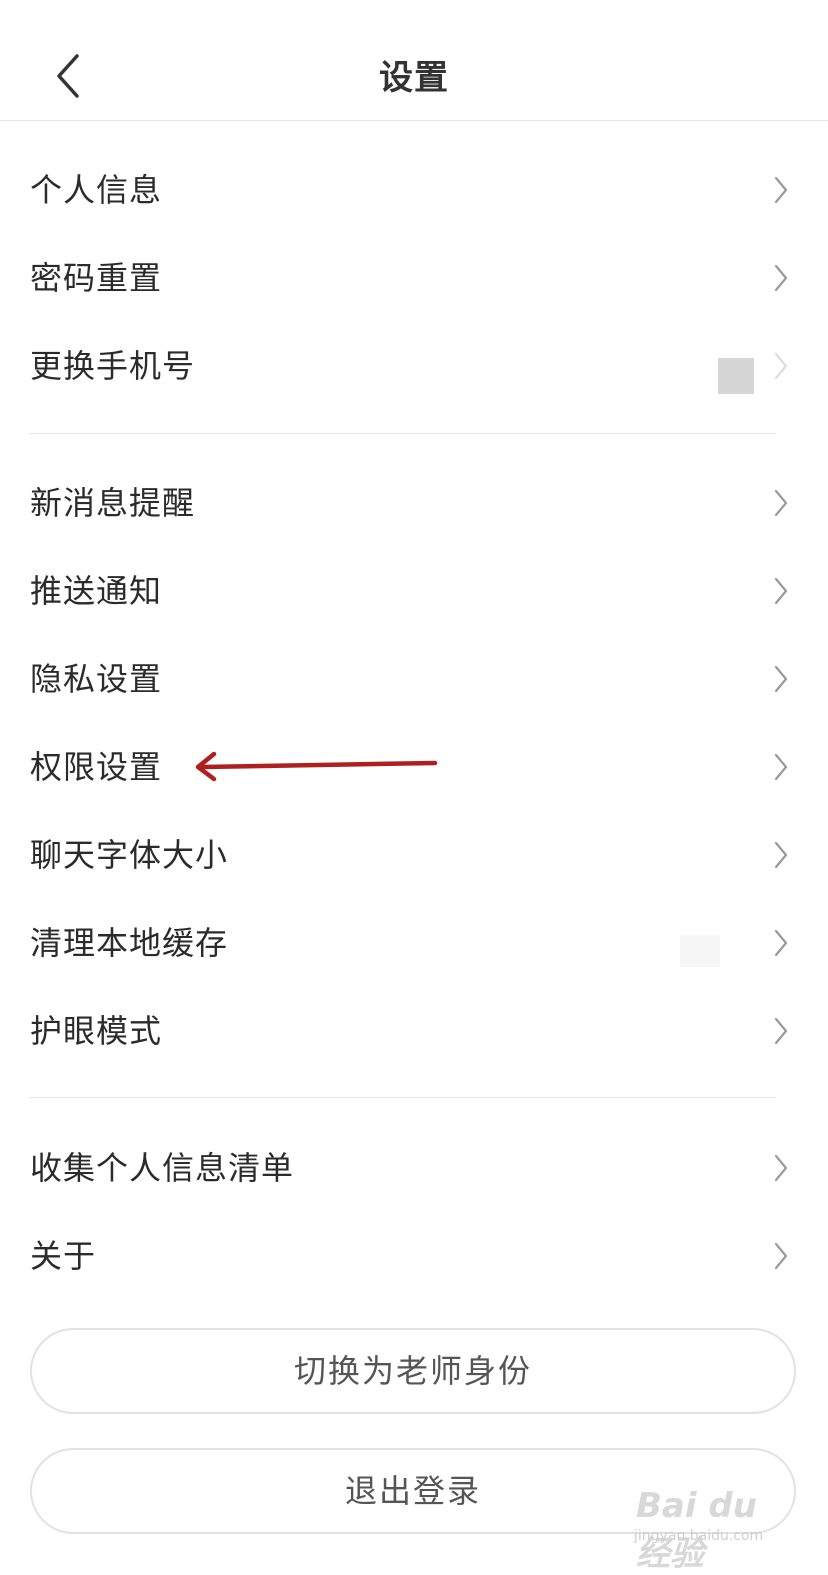 The width and height of the screenshot is (828, 1575). What do you see at coordinates (129, 943) in the screenshot?
I see `settings-item-label: 清理本地缓存` at bounding box center [129, 943].